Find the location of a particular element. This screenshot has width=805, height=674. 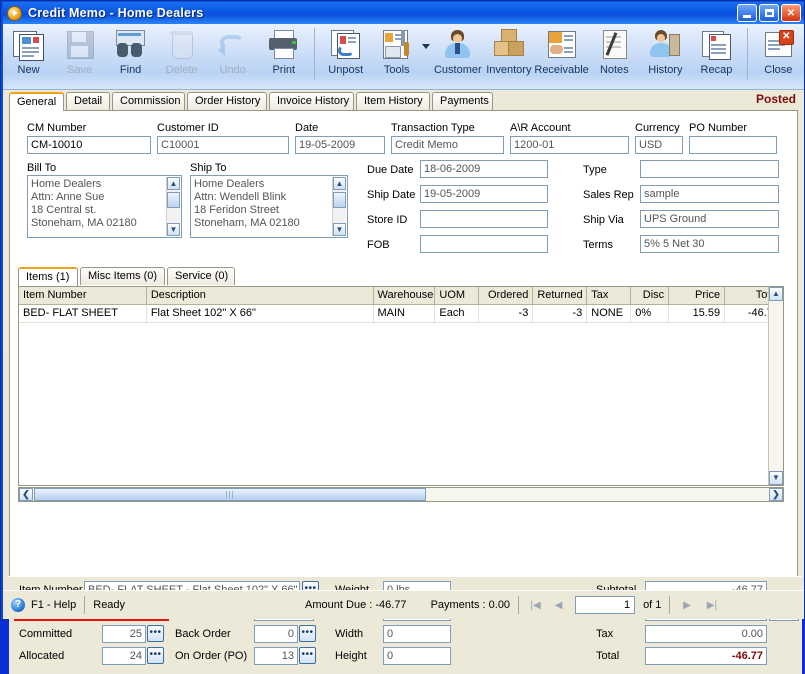

hscrollbar-thumb: ||| is located at coordinates (230, 494).